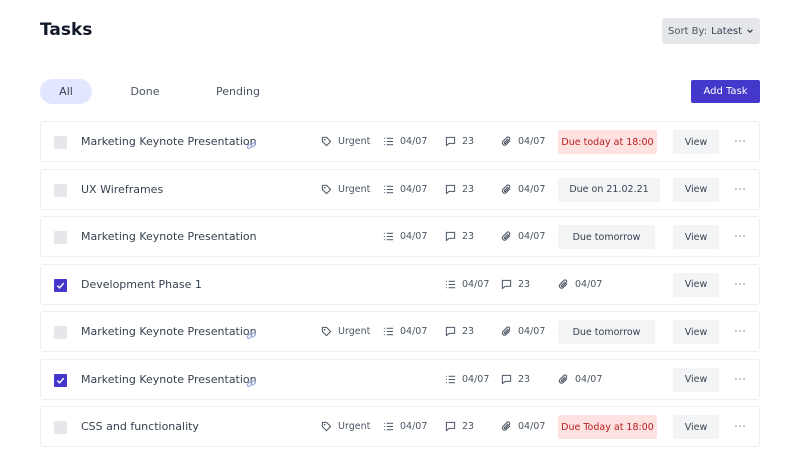 The width and height of the screenshot is (800, 450). I want to click on chevron-down-icon, so click(750, 31).